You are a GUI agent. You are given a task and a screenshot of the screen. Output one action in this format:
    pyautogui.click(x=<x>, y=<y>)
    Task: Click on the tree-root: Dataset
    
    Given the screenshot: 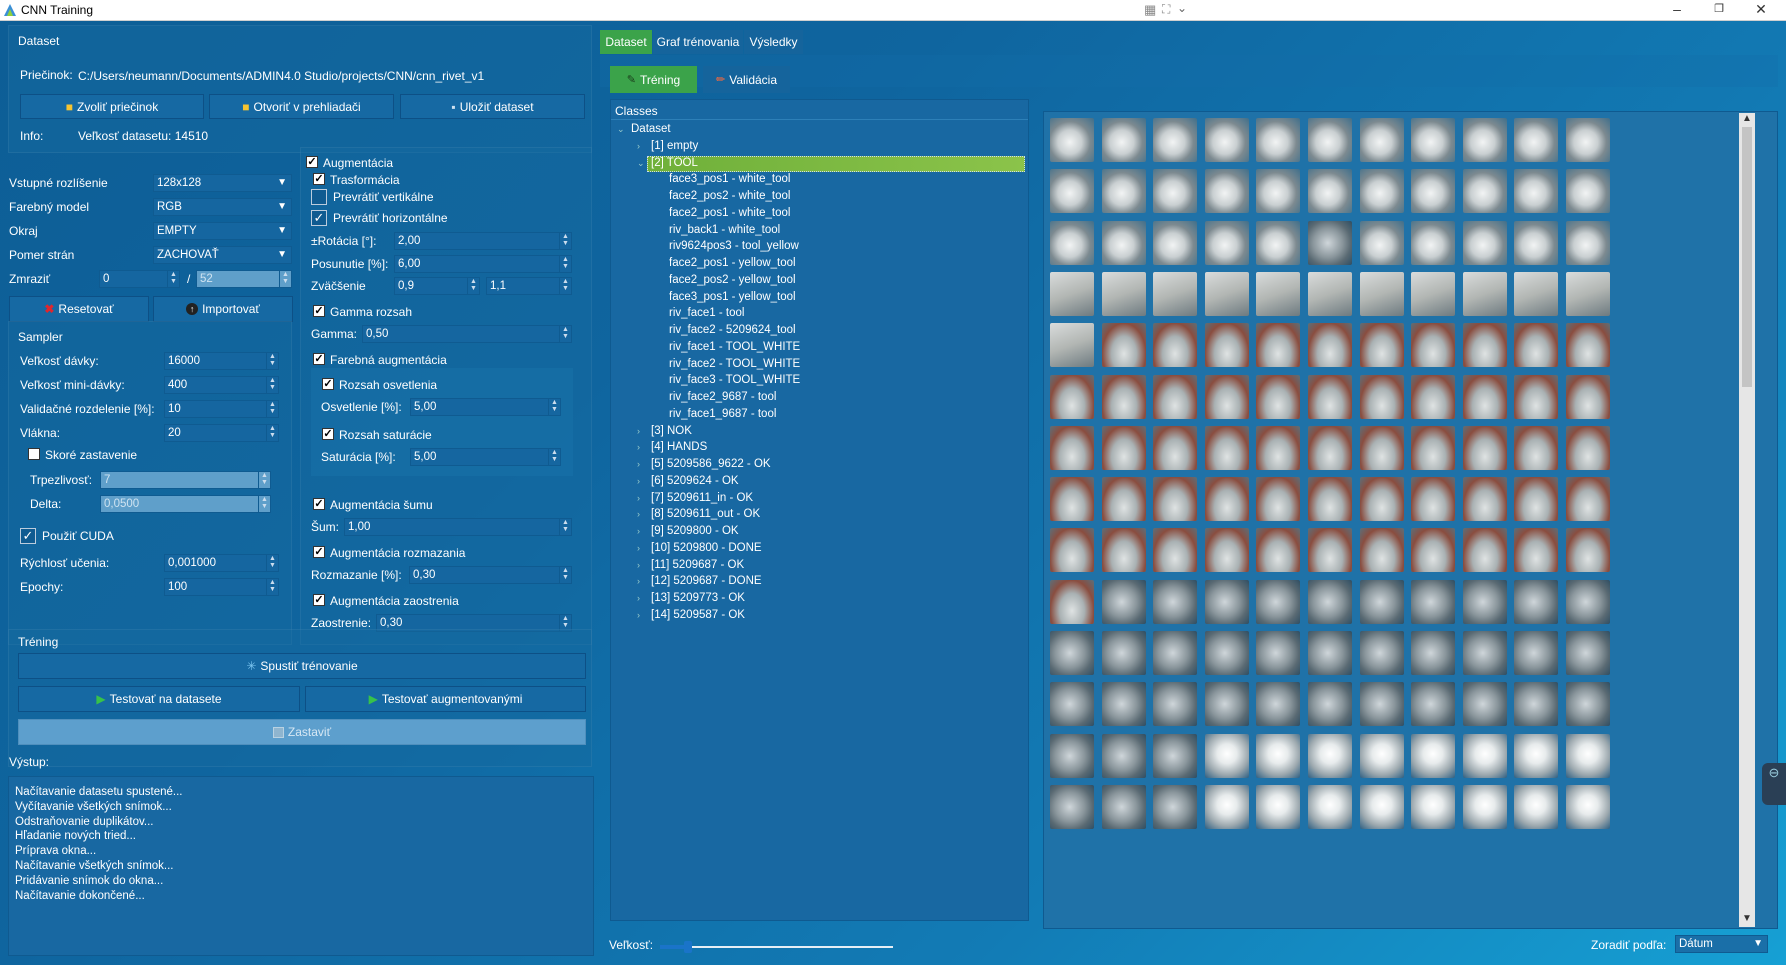 What is the action you would take?
    pyautogui.click(x=651, y=131)
    